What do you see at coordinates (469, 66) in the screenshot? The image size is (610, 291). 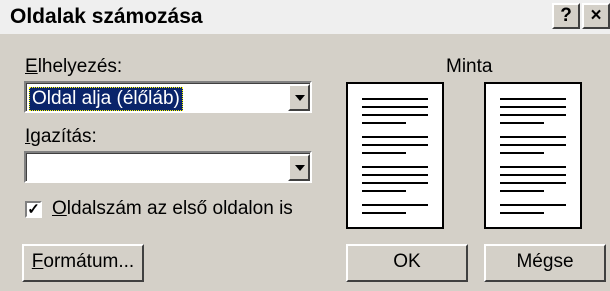 I see `preview-label: Minta` at bounding box center [469, 66].